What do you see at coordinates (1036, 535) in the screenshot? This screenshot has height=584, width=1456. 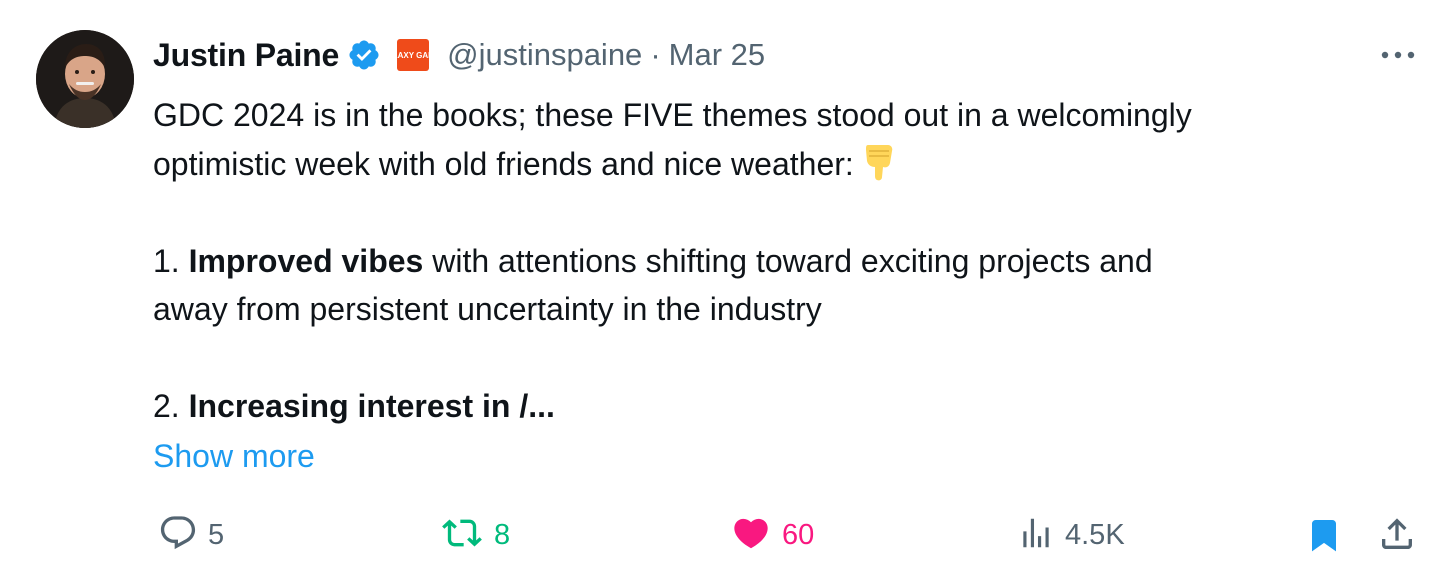 I see `views-chart-icon` at bounding box center [1036, 535].